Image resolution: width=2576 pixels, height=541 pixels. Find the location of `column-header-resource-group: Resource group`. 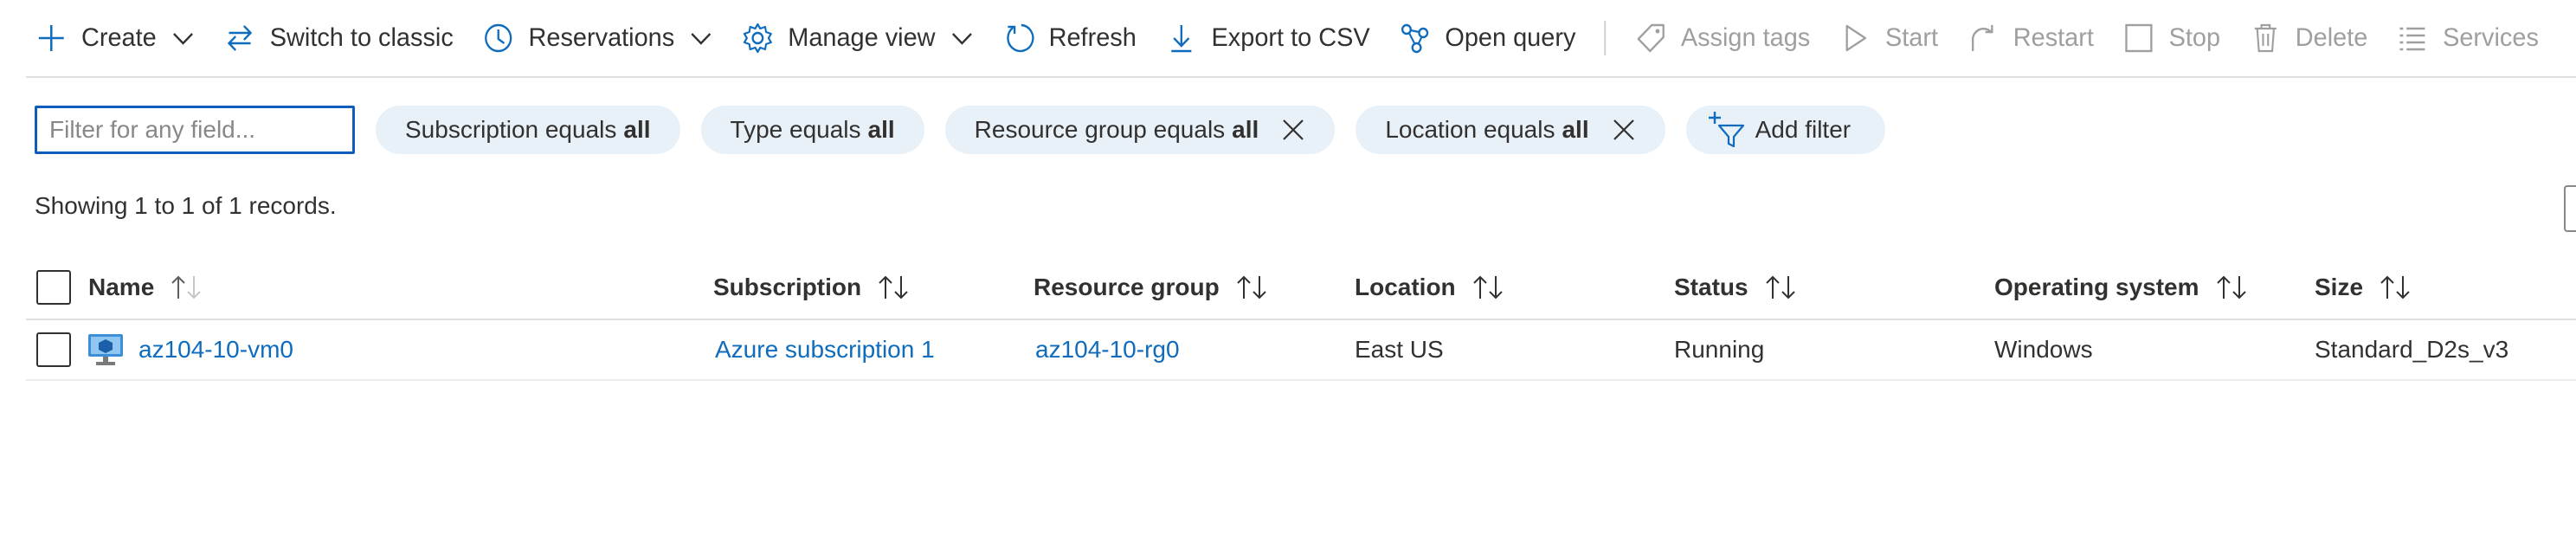

column-header-resource-group: Resource group is located at coordinates (1152, 287).